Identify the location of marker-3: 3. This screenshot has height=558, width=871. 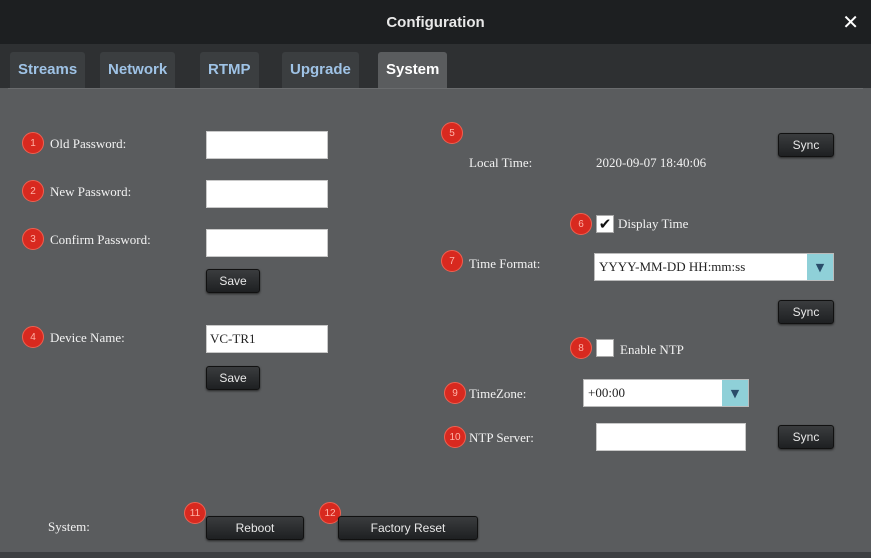
(33, 239).